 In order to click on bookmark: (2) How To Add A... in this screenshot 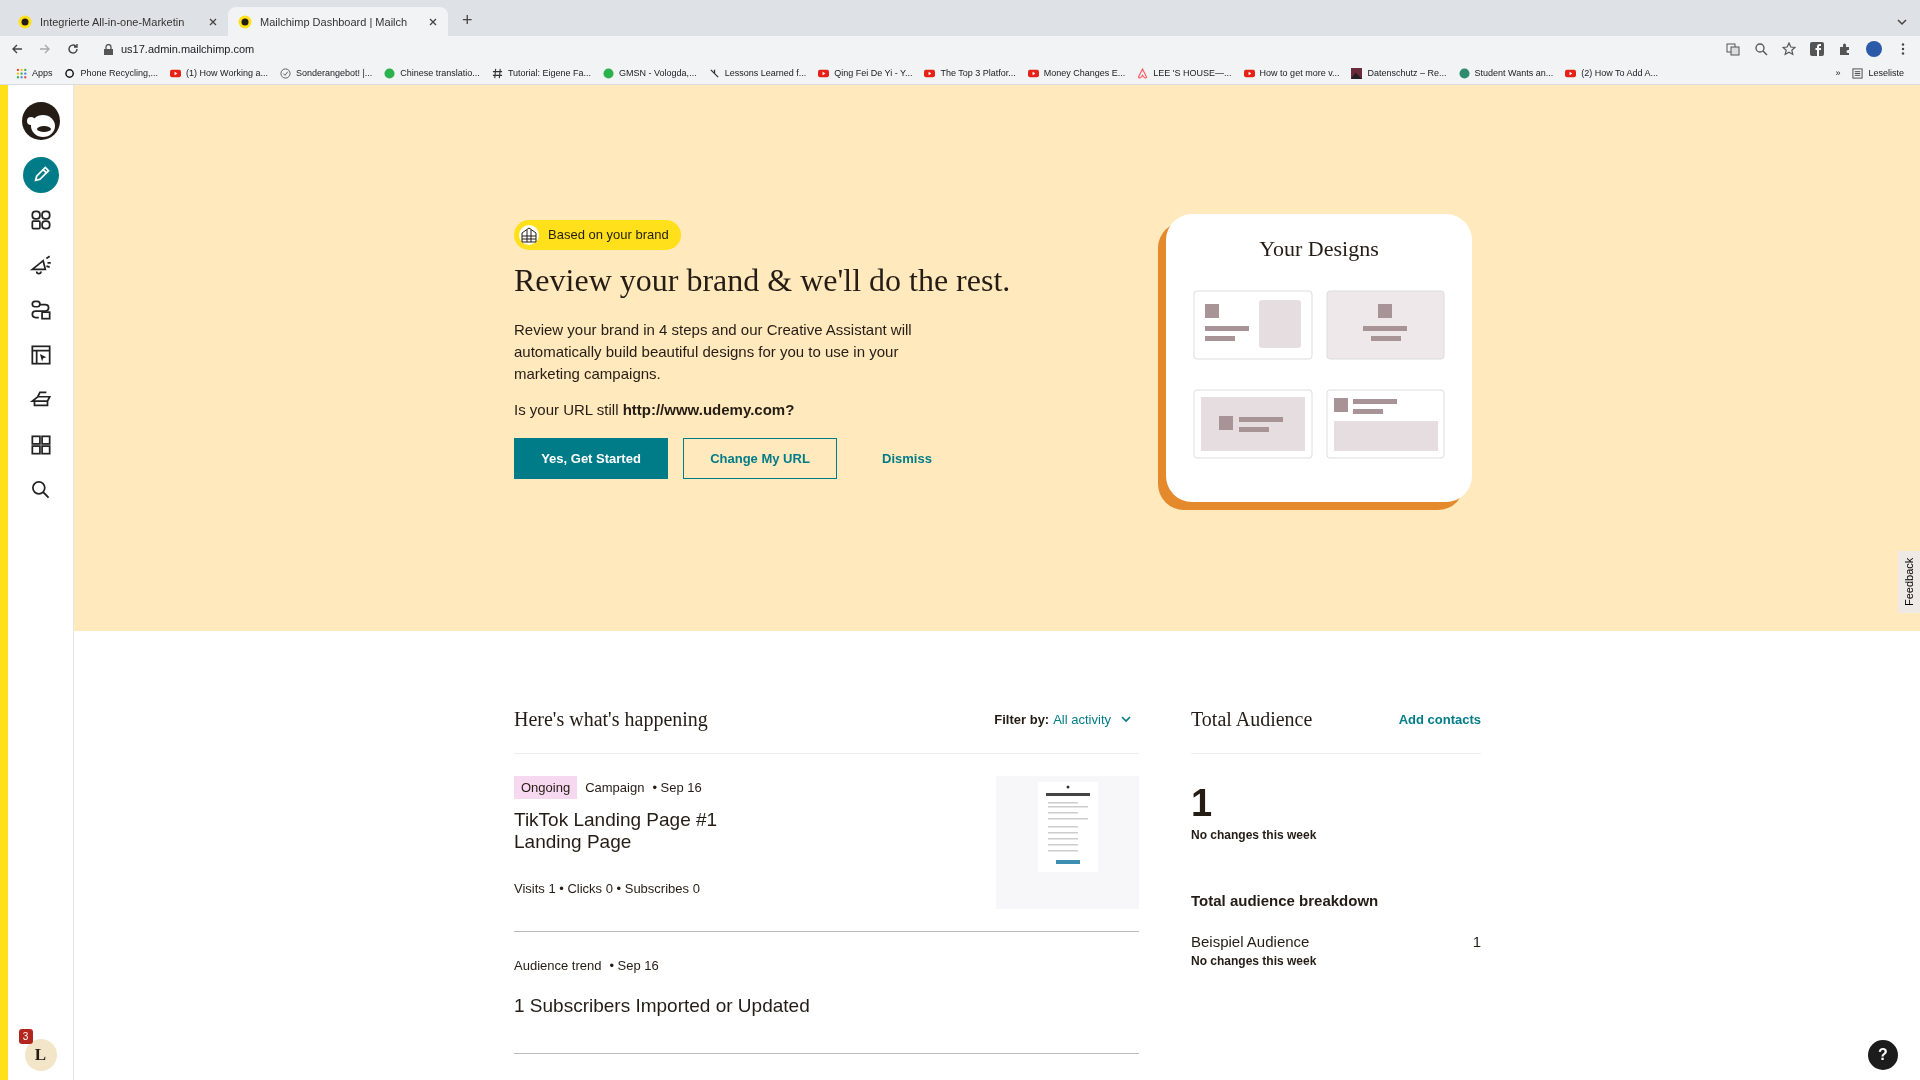, I will do `click(1612, 73)`.